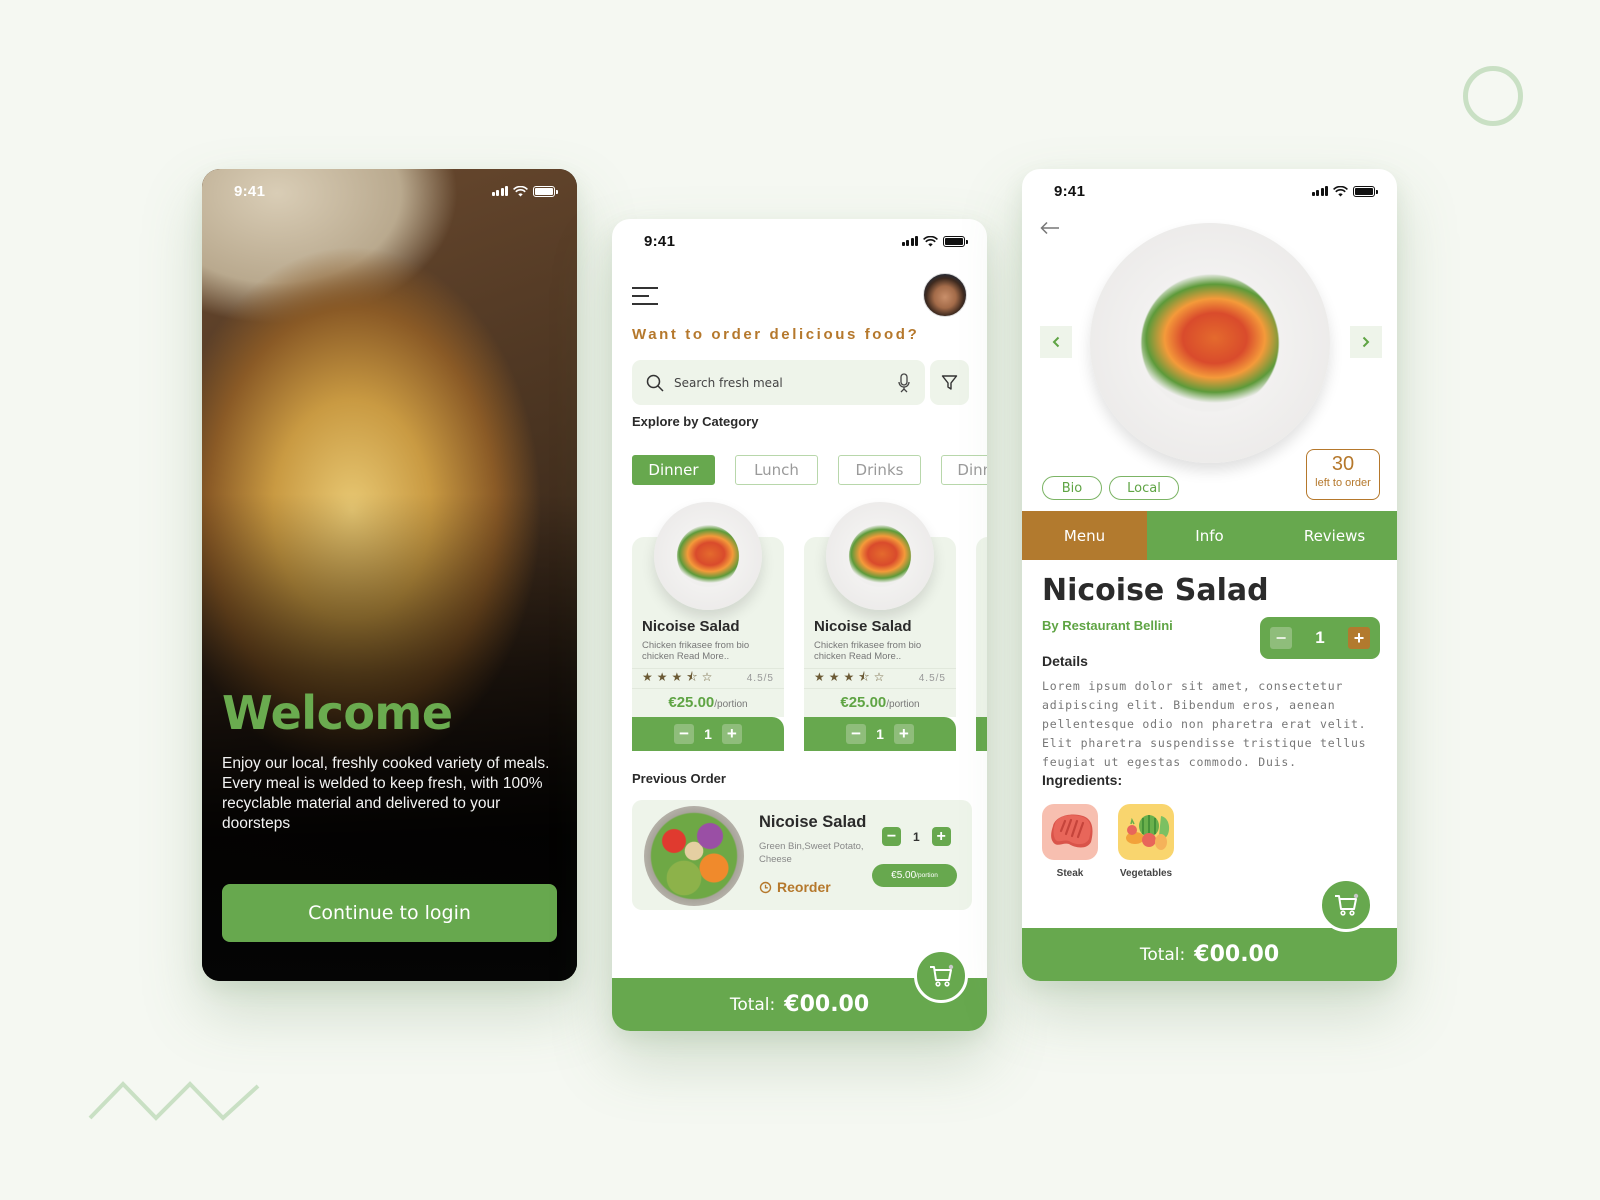 This screenshot has height=1200, width=1600. What do you see at coordinates (785, 382) in the screenshot?
I see `search-input` at bounding box center [785, 382].